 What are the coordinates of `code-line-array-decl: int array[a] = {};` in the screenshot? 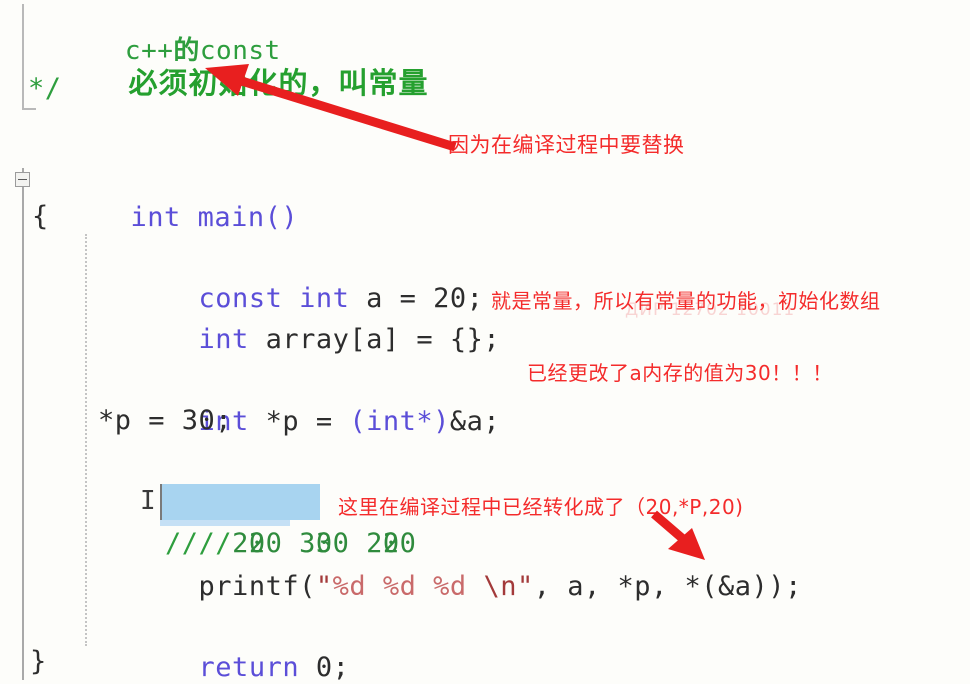 It's located at (299, 316).